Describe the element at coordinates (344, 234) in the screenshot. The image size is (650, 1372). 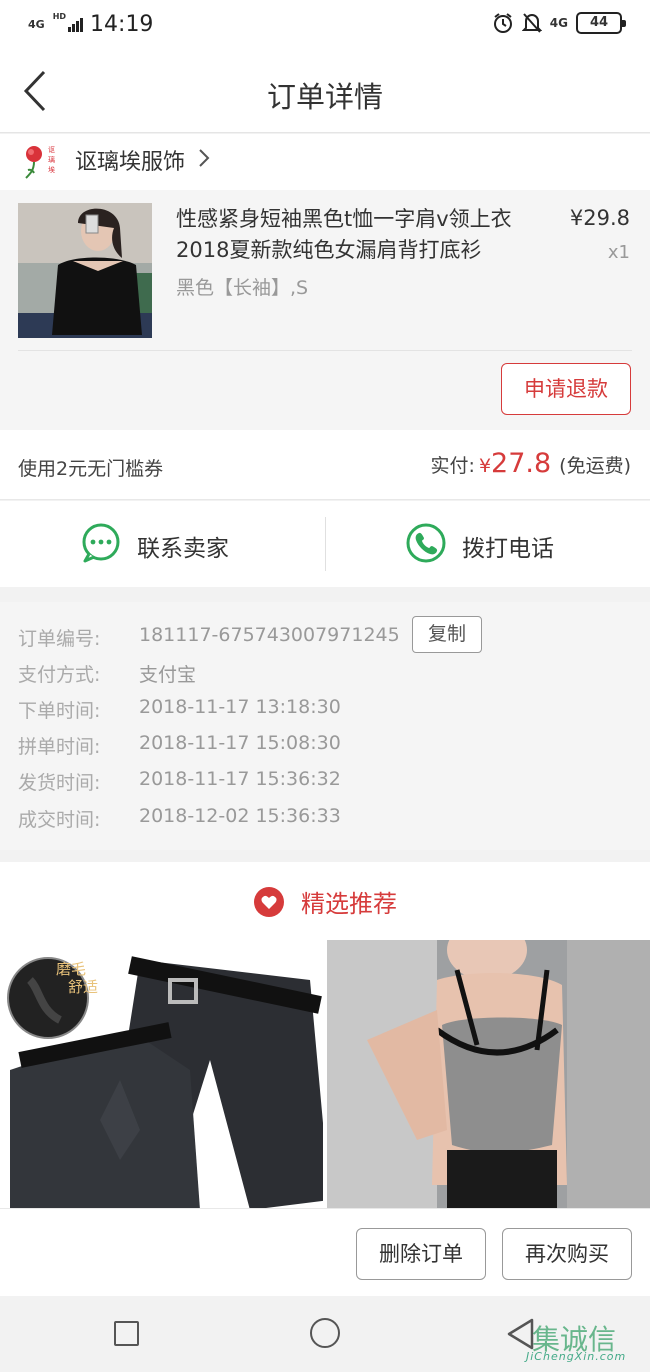
I see `product-name: 性感紧身短袖黑色t恤一字肩v领上衣2018夏新款纯色女漏肩背打底衫` at that location.